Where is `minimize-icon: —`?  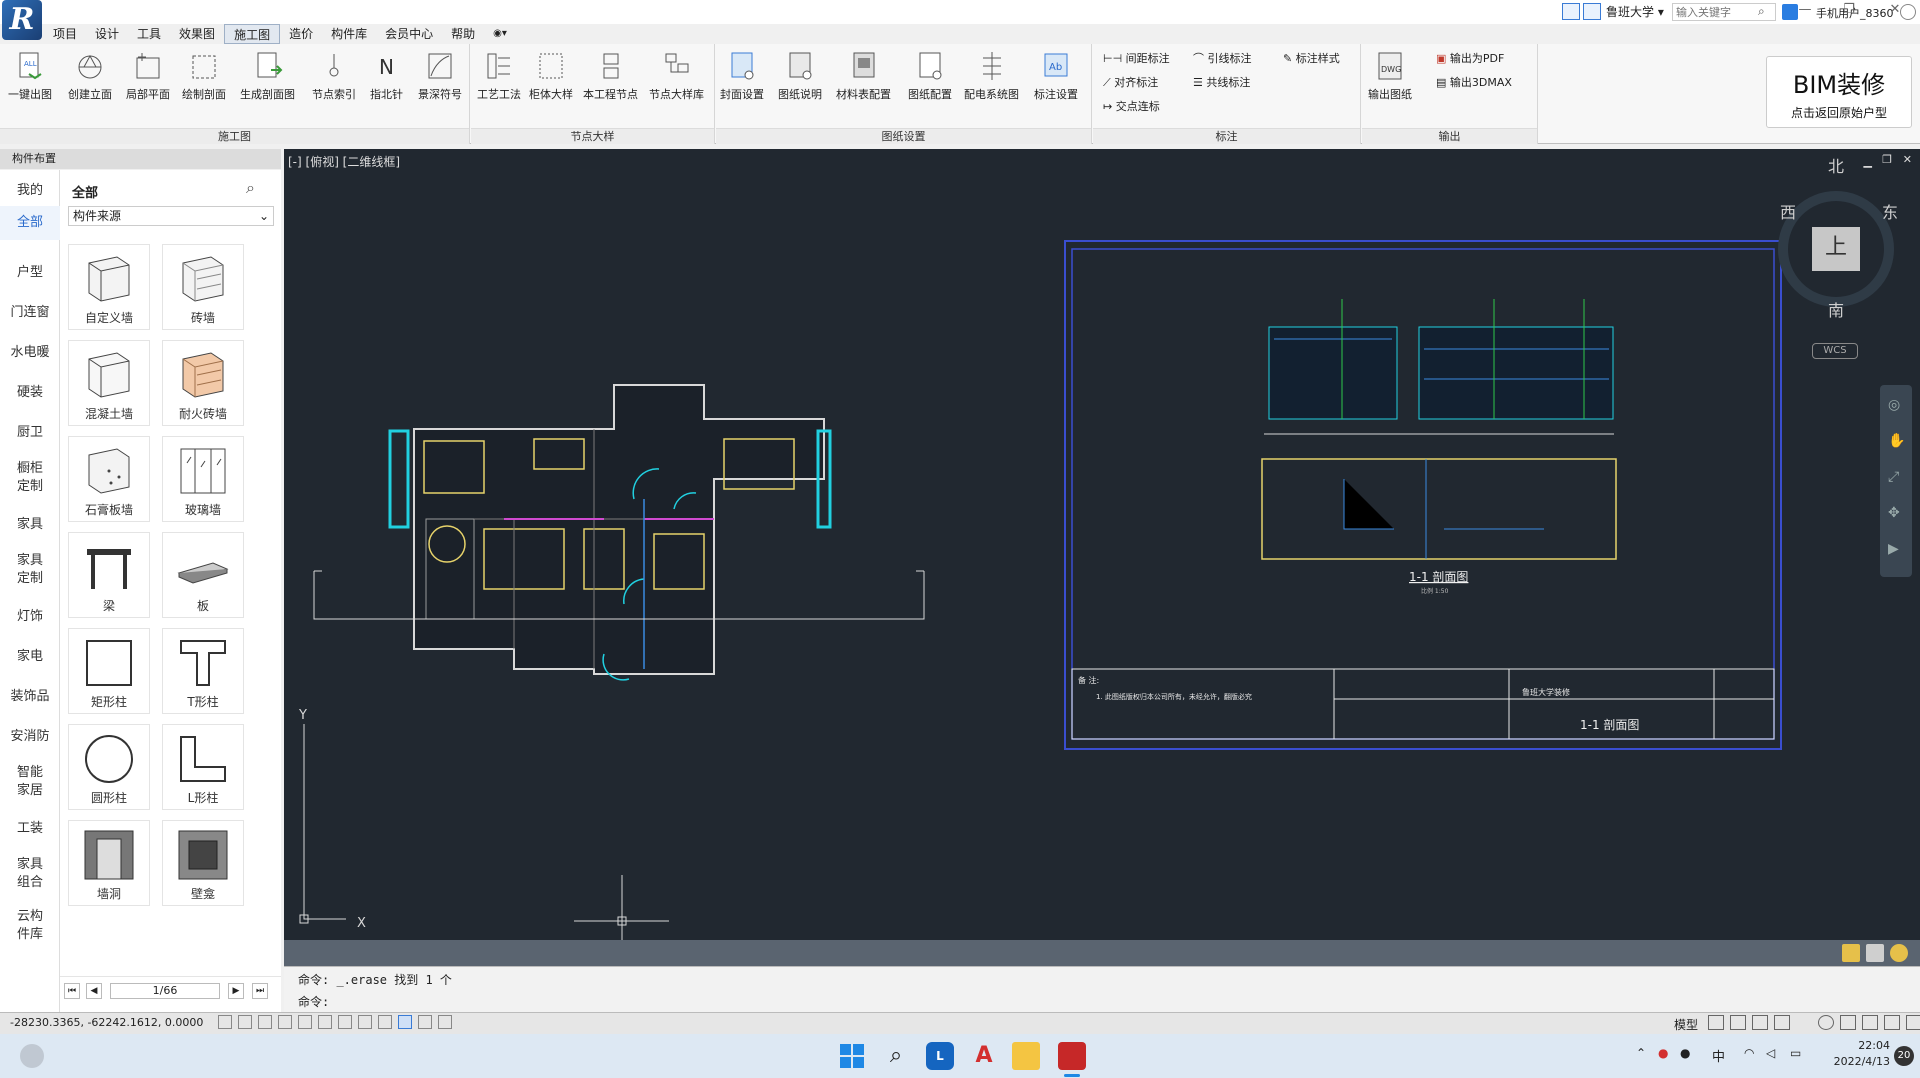
minimize-icon: — is located at coordinates (1805, 10).